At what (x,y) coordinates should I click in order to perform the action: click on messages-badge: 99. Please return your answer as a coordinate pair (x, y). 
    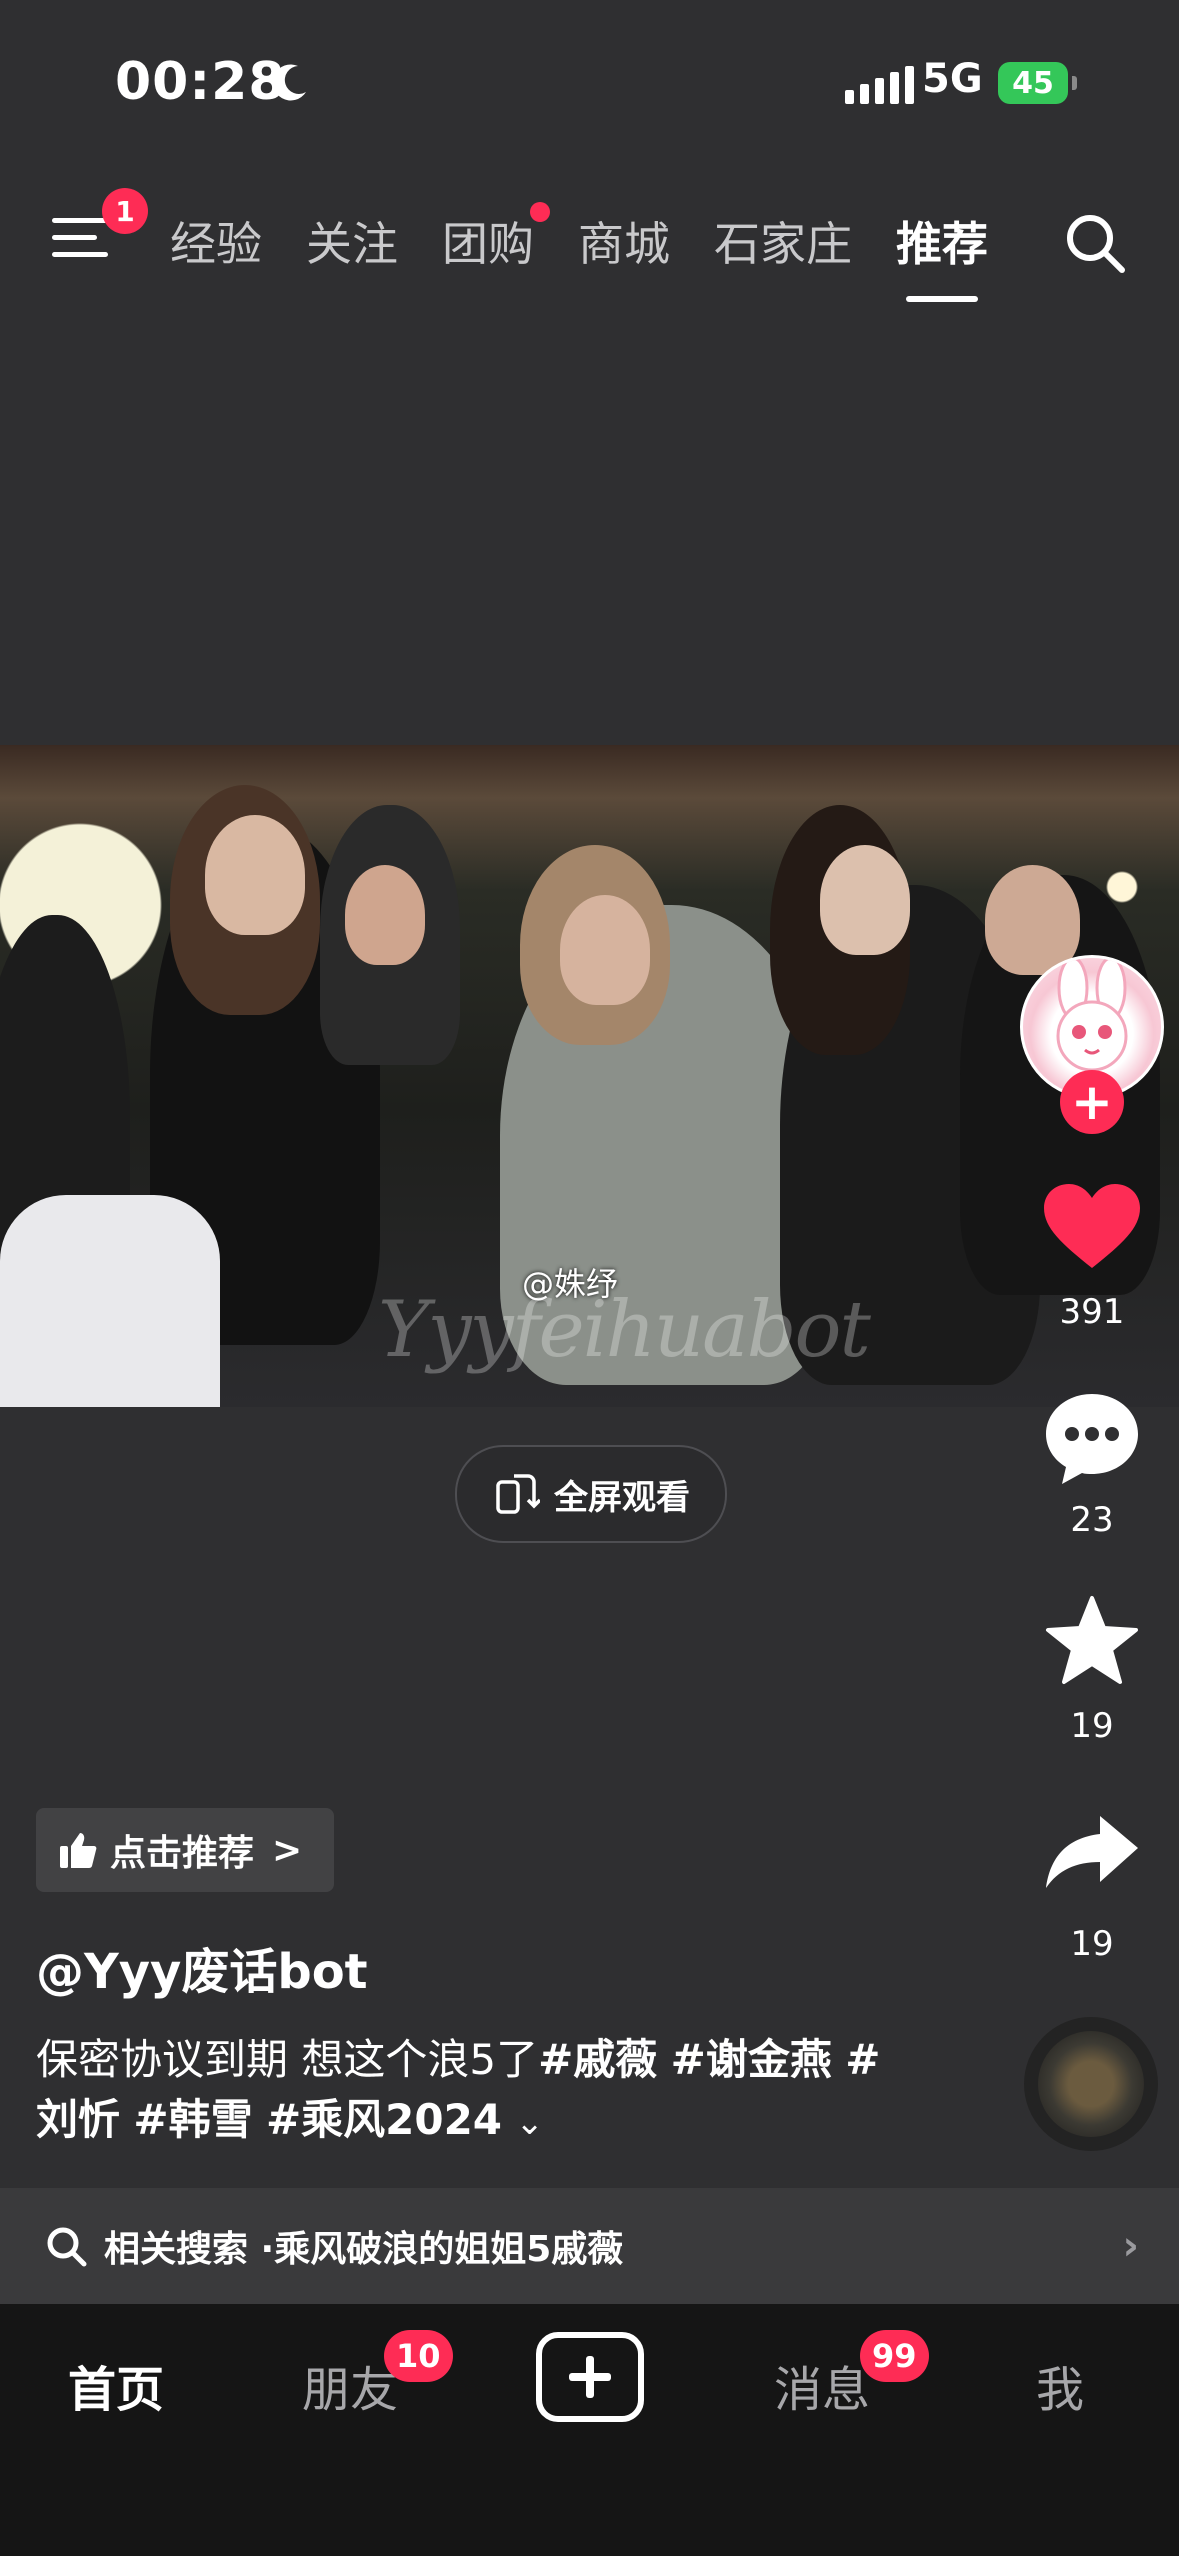
    Looking at the image, I should click on (894, 2356).